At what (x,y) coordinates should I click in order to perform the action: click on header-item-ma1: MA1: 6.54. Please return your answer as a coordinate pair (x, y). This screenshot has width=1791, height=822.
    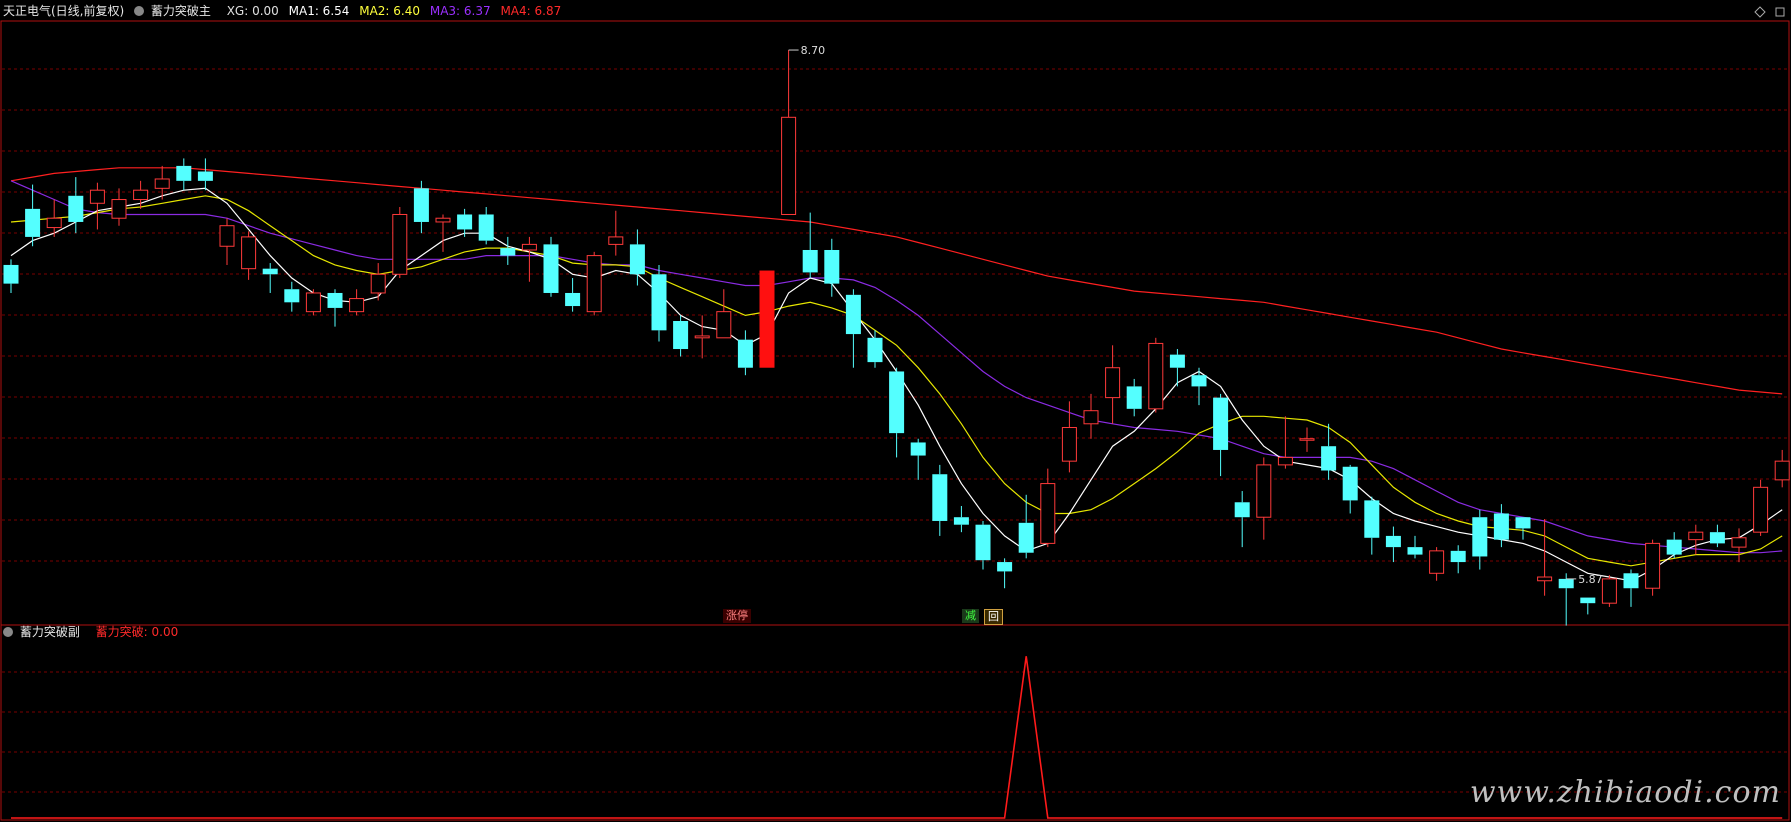
    Looking at the image, I should click on (319, 11).